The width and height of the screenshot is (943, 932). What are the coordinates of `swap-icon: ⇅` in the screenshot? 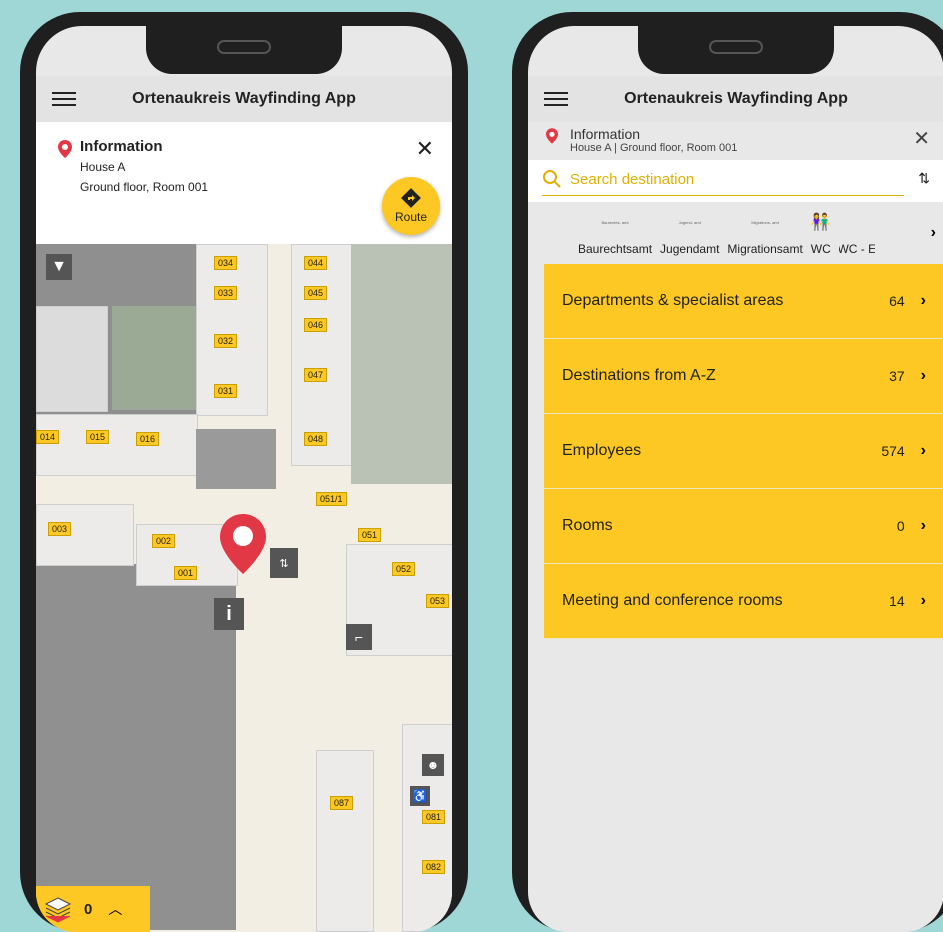 It's located at (924, 178).